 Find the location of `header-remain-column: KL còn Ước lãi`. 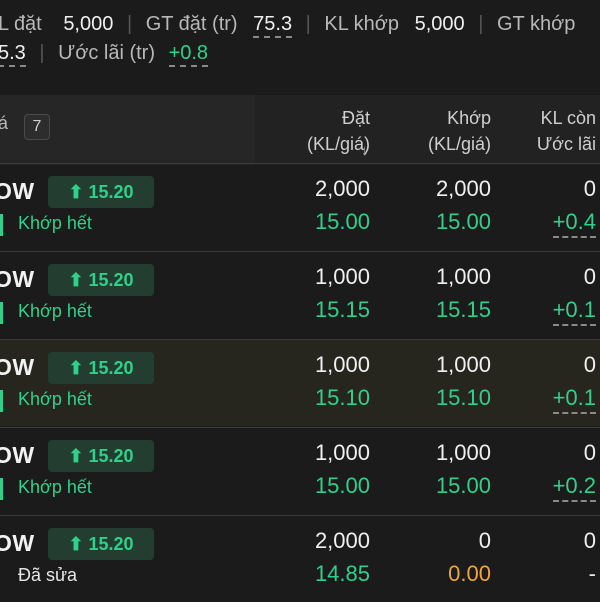

header-remain-column: KL còn Ước lãi is located at coordinates (566, 131).